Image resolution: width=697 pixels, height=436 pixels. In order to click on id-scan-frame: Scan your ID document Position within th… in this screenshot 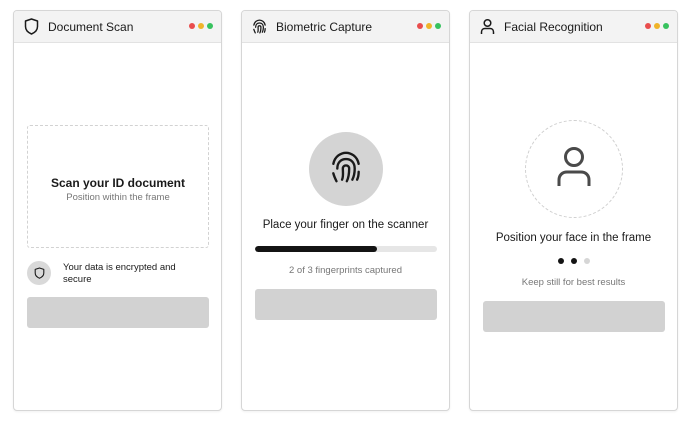, I will do `click(118, 186)`.